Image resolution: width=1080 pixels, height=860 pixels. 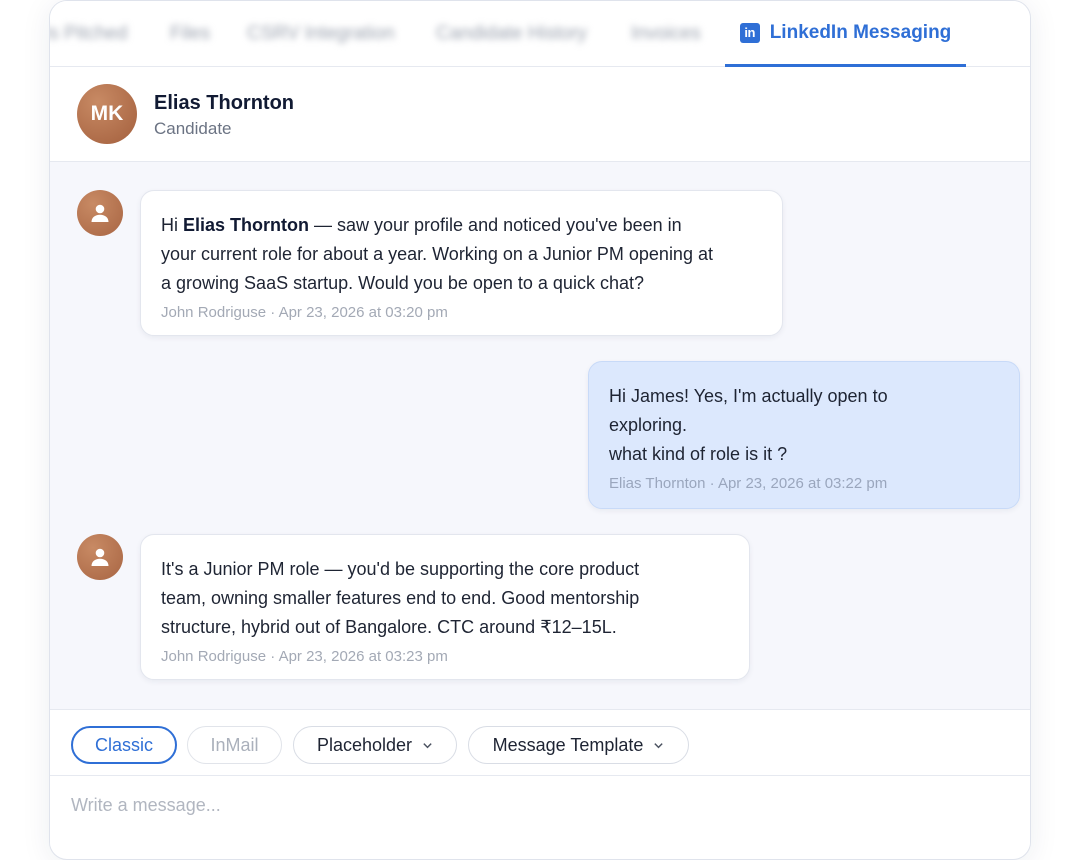 What do you see at coordinates (193, 128) in the screenshot?
I see `contact-role: Candidate` at bounding box center [193, 128].